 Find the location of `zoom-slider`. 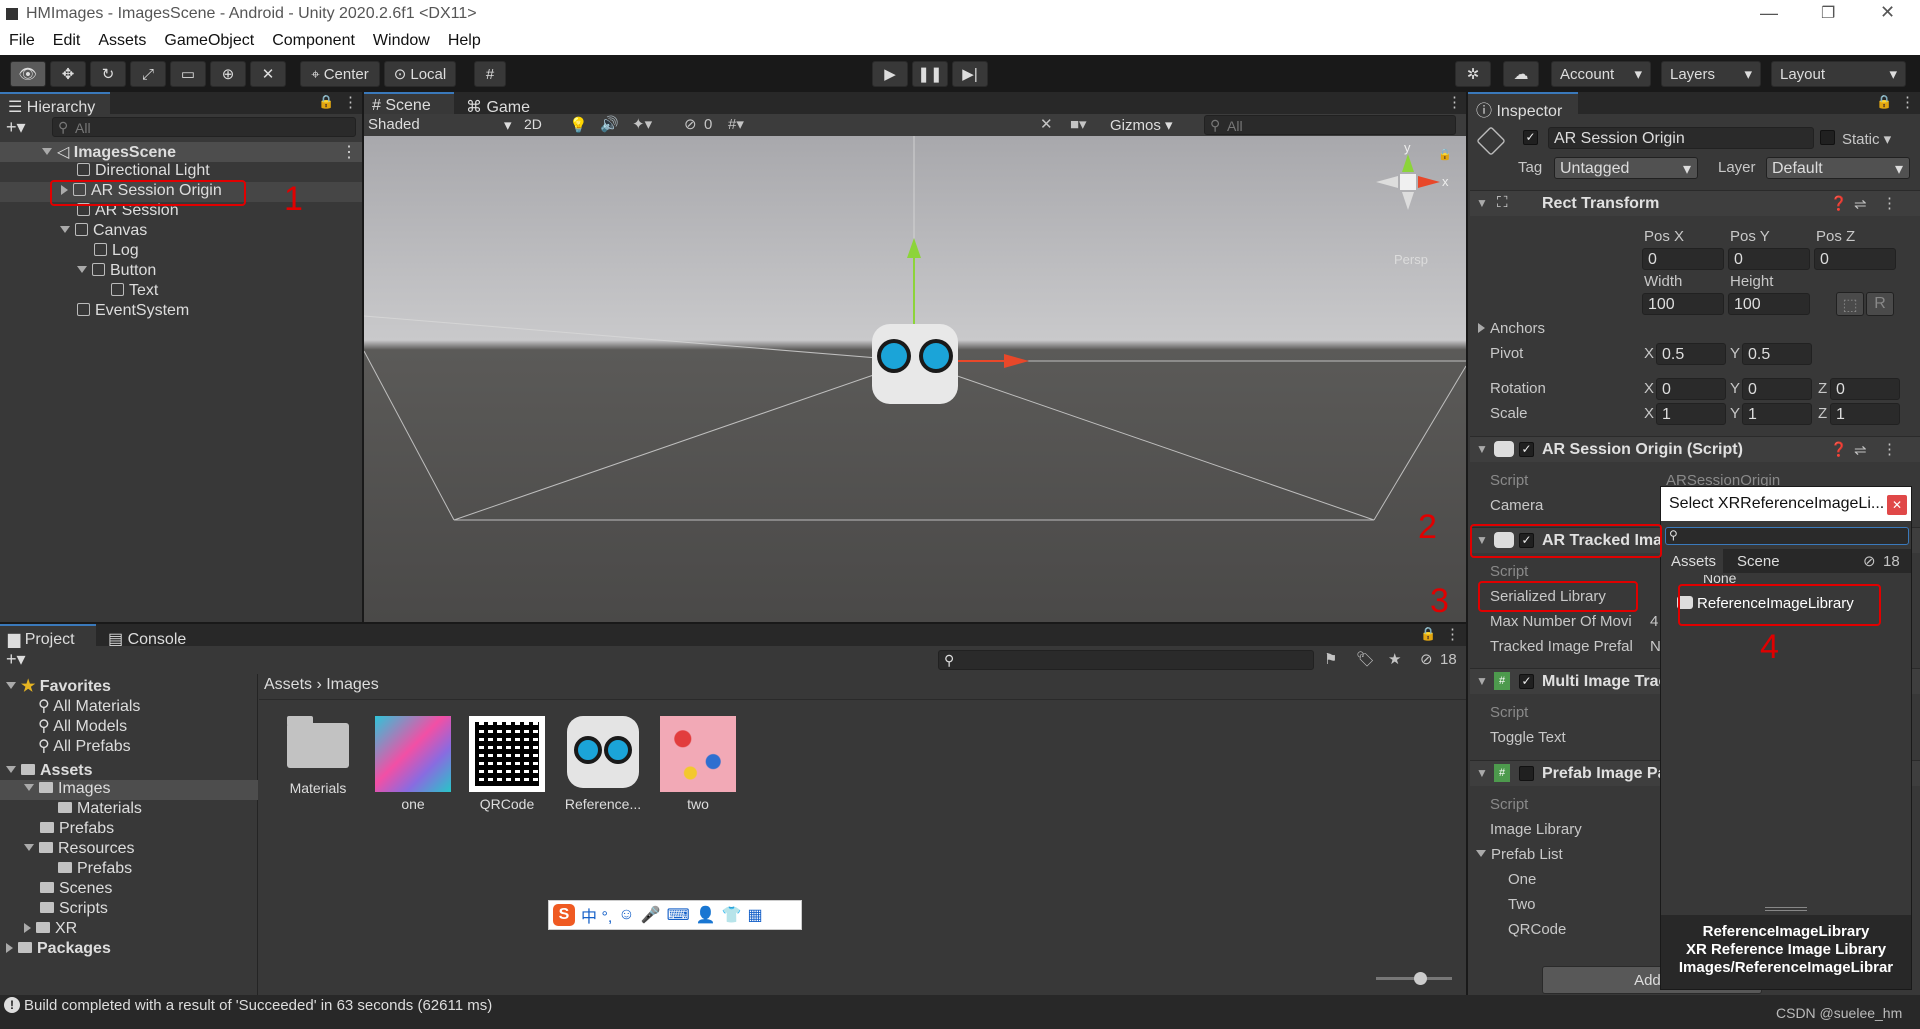

zoom-slider is located at coordinates (1414, 978).